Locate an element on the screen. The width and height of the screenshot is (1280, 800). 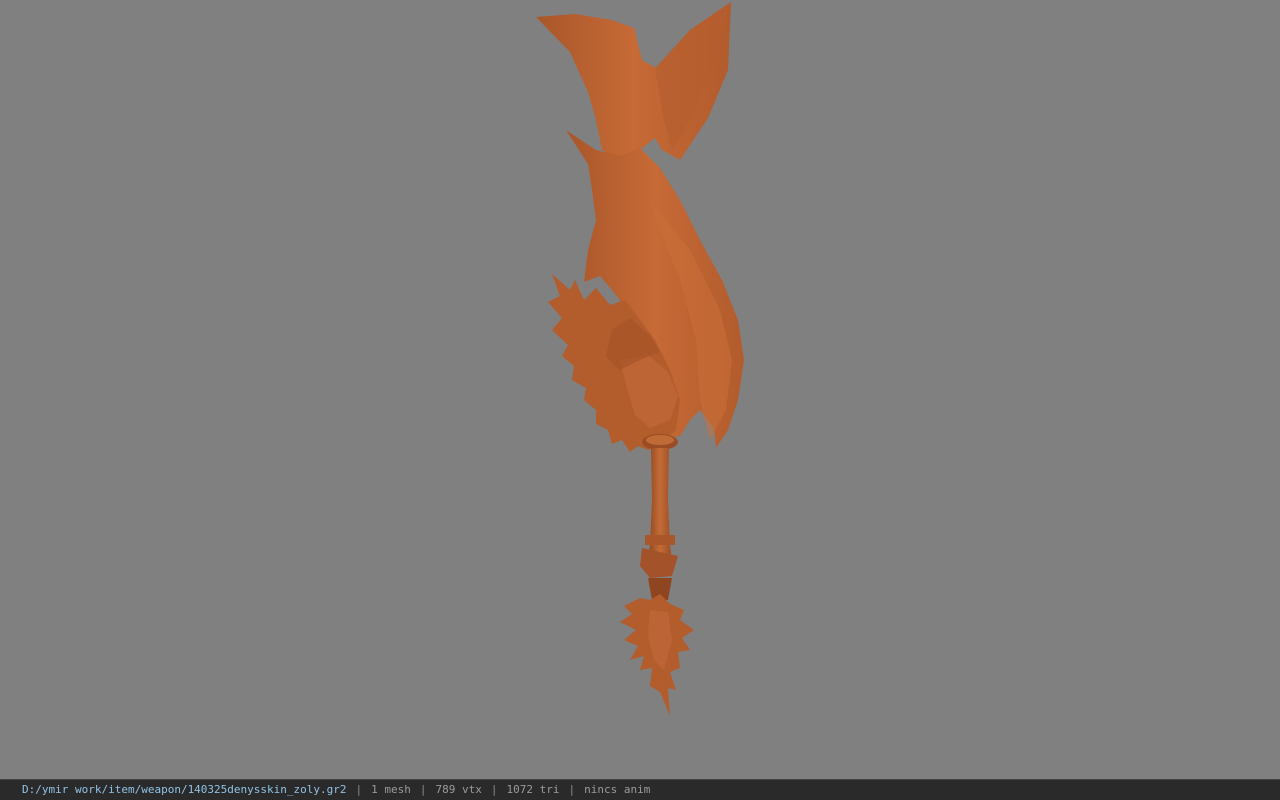
triangle-count: 1072 tri is located at coordinates (533, 789).